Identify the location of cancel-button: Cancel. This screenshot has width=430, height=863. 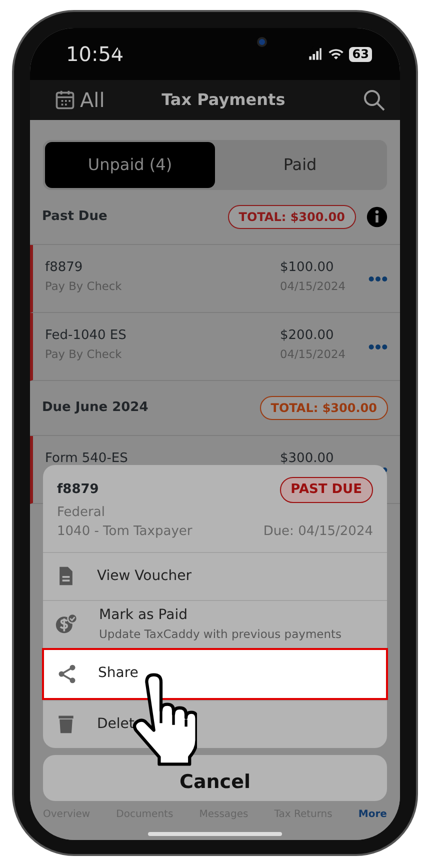
(215, 778).